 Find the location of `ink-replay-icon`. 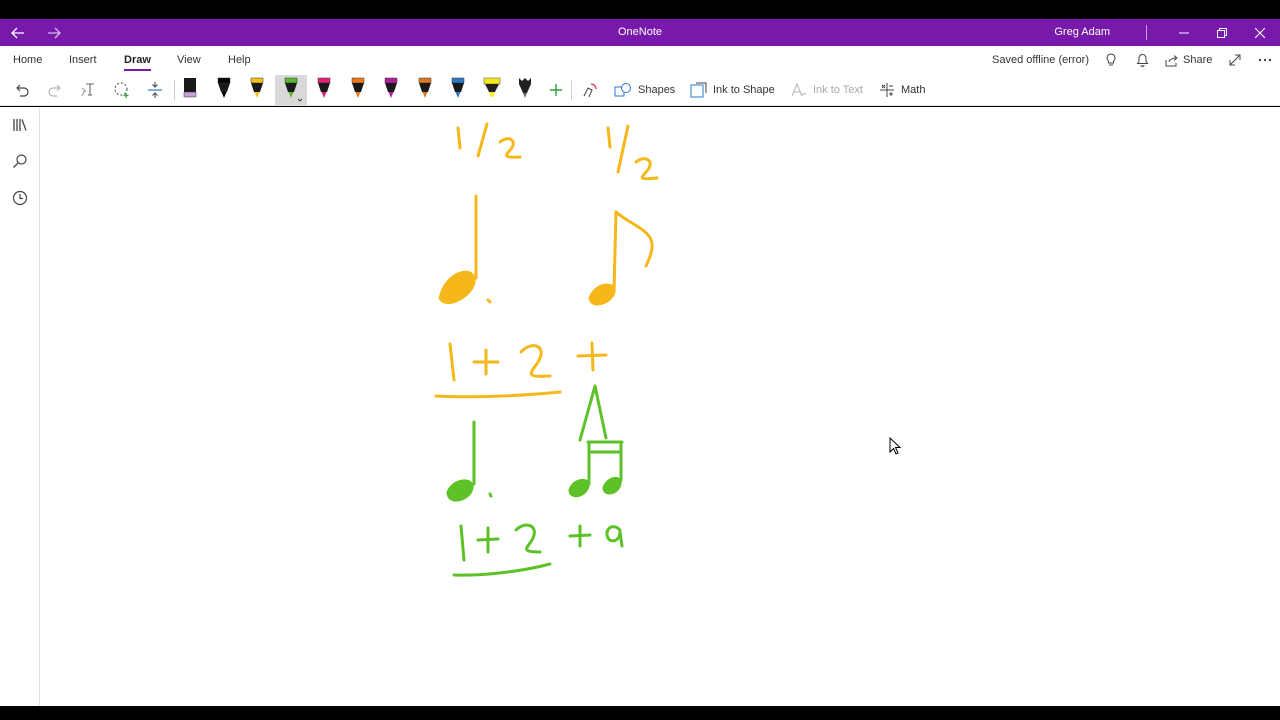

ink-replay-icon is located at coordinates (590, 90).